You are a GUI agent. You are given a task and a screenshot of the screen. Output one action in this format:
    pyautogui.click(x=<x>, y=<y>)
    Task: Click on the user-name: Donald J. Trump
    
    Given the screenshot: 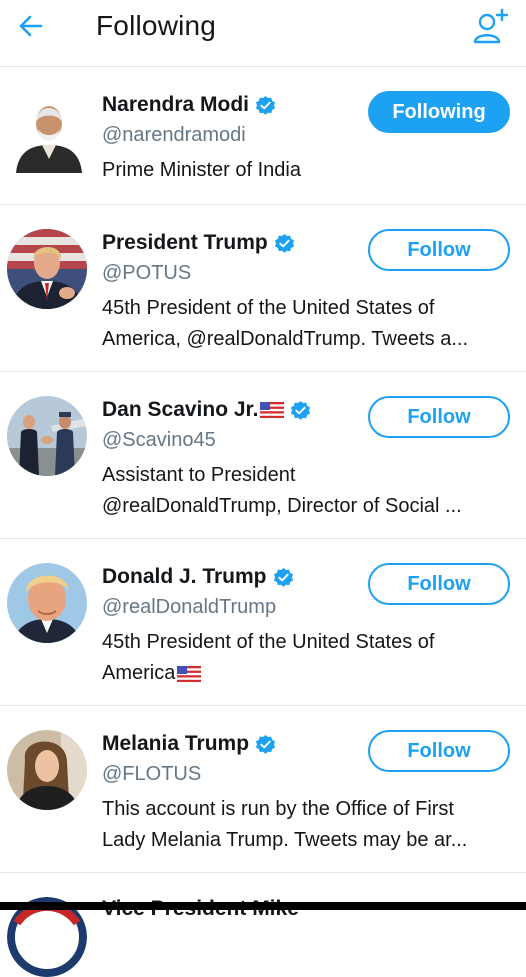 What is the action you would take?
    pyautogui.click(x=184, y=576)
    